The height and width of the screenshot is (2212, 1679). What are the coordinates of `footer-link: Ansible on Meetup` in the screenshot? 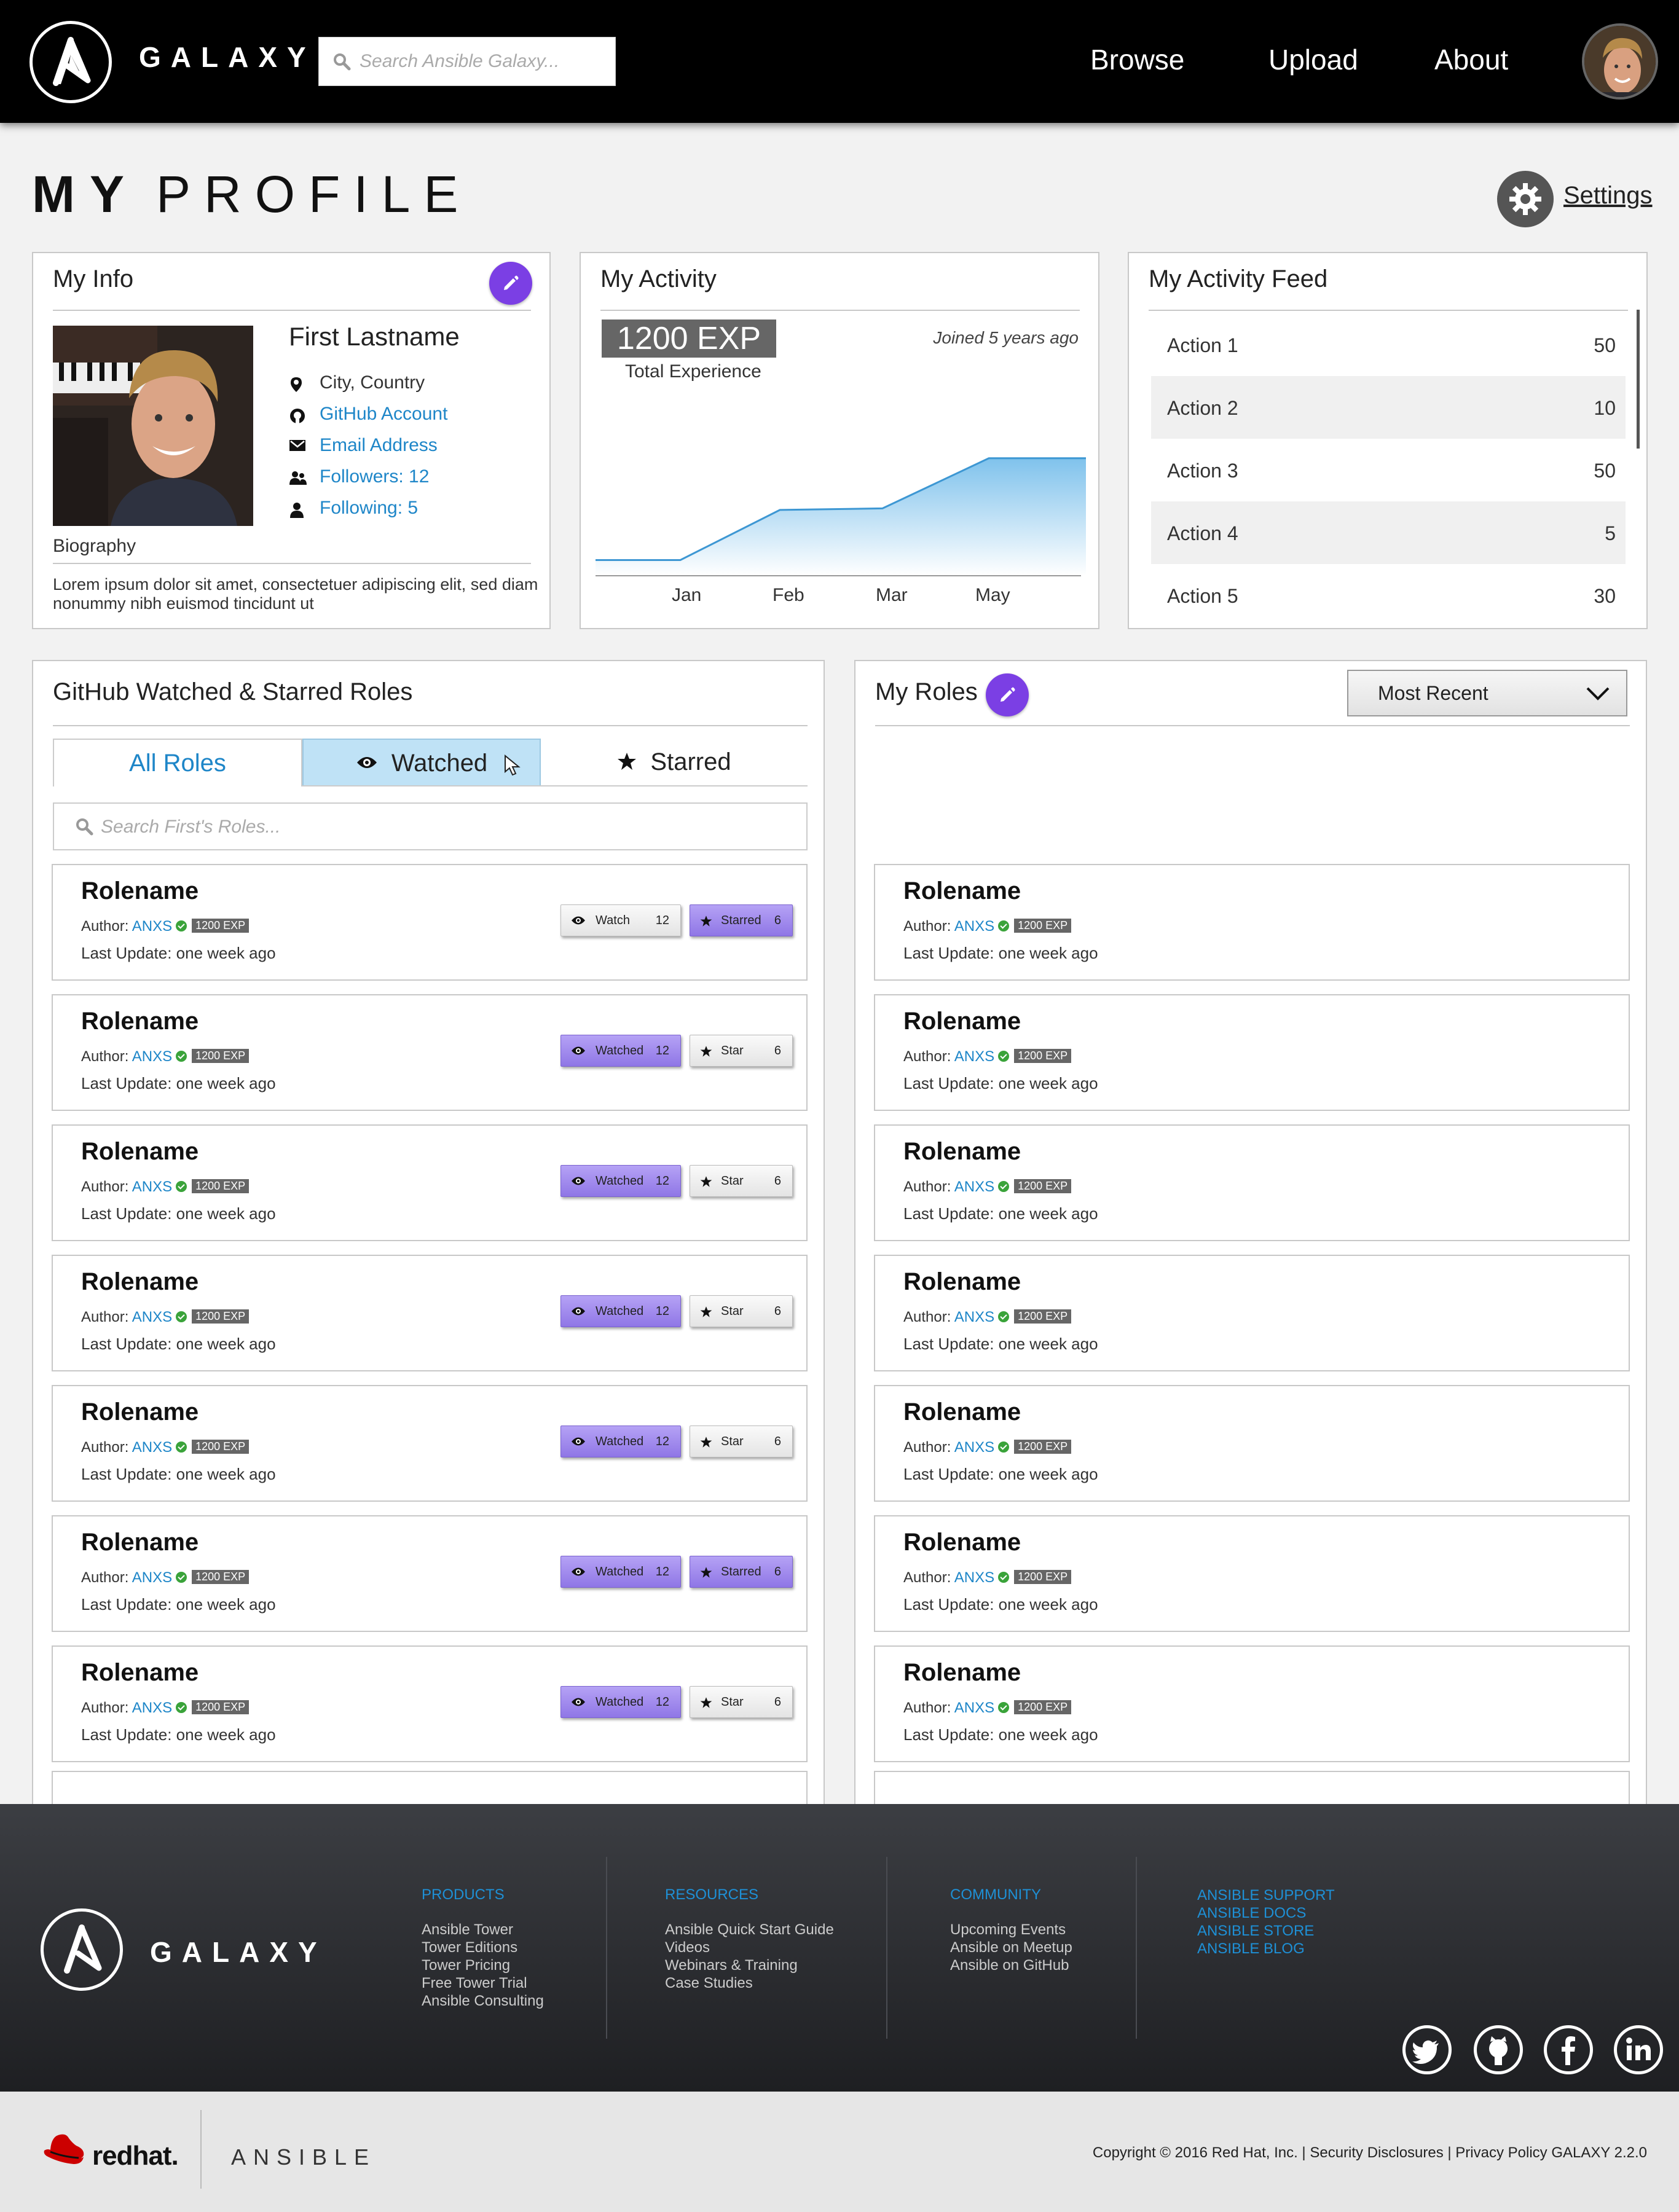 It's located at (1011, 1947).